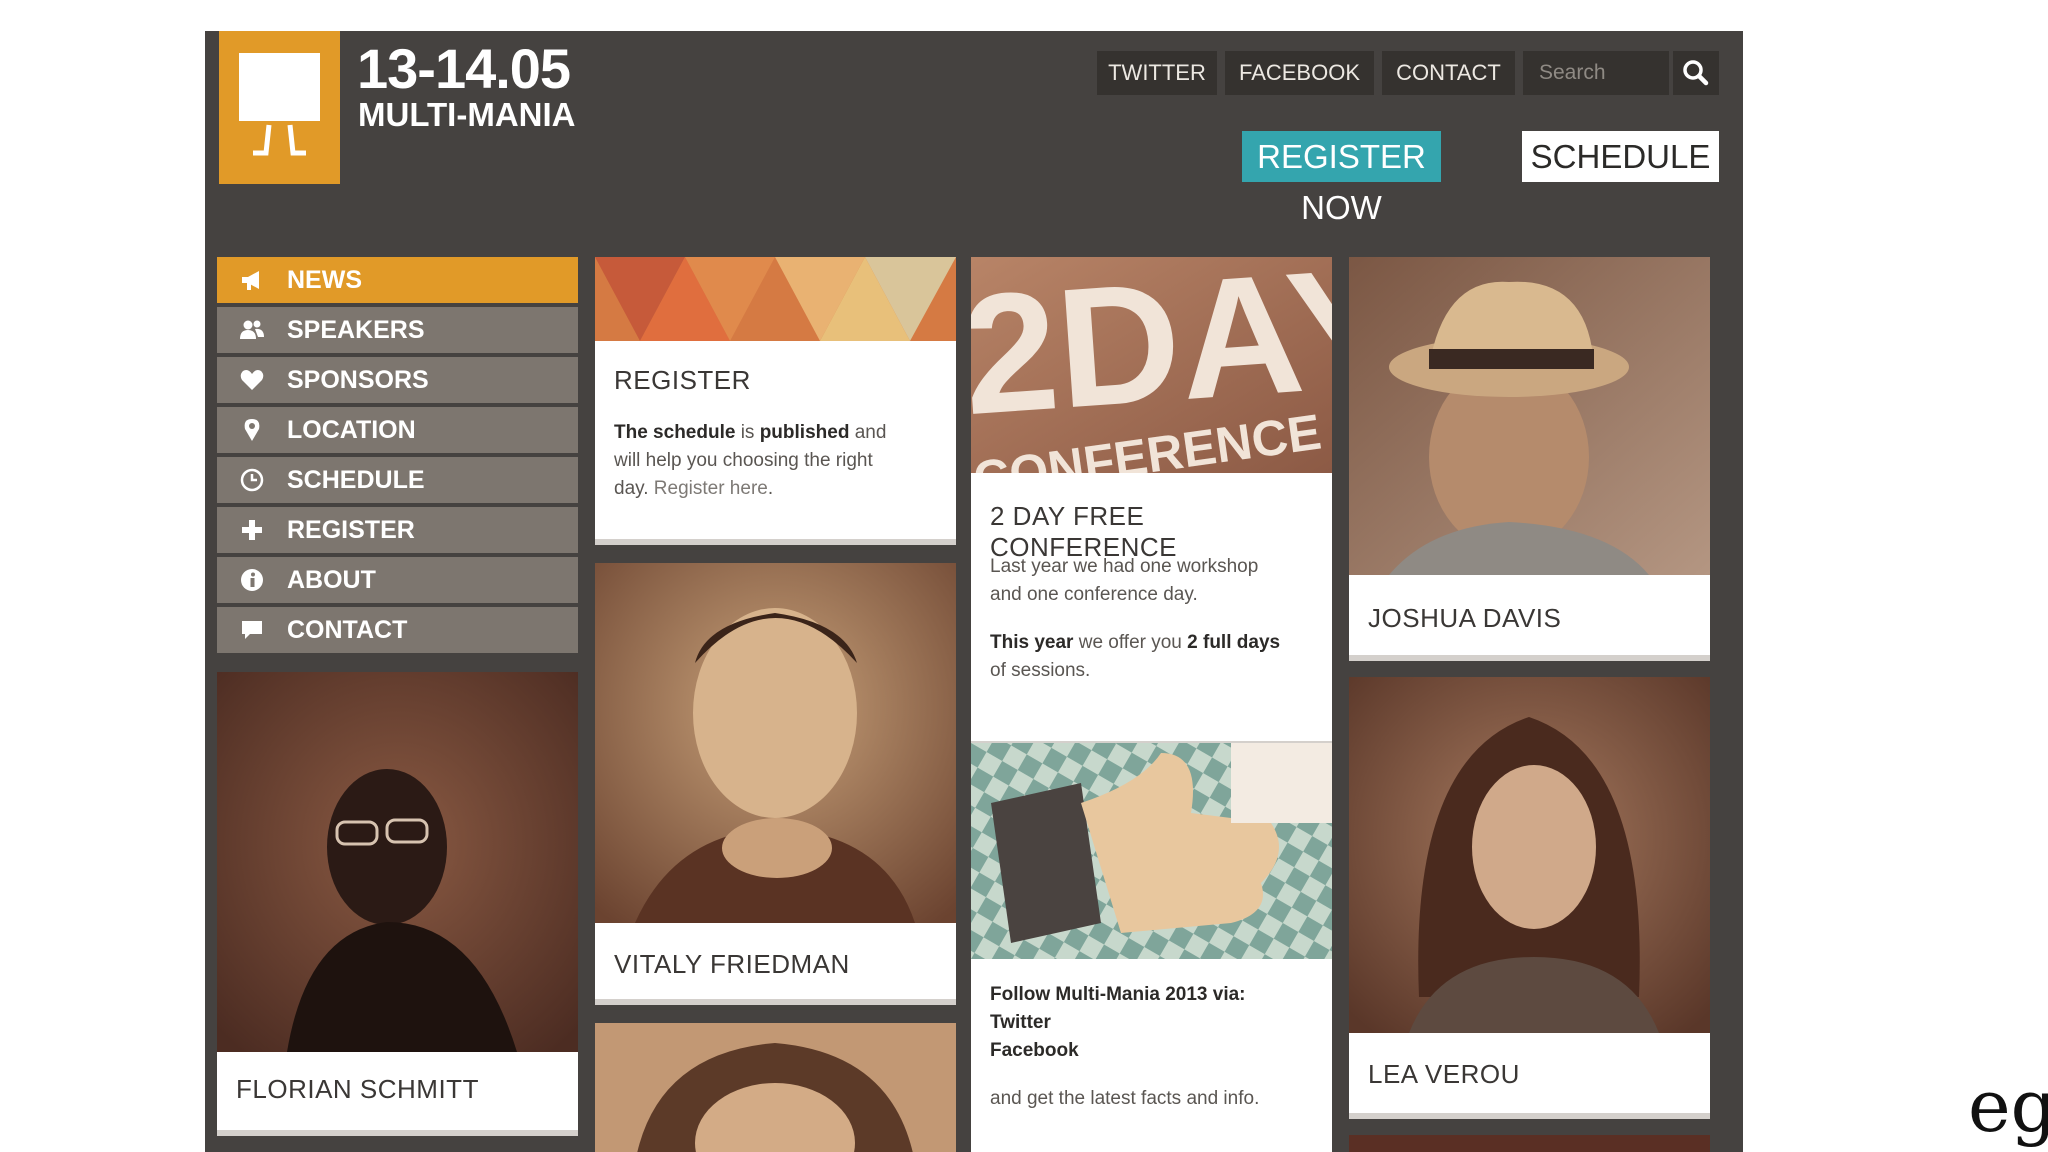 Image resolution: width=2048 pixels, height=1152 pixels. I want to click on nav-label: NEWS, so click(324, 280).